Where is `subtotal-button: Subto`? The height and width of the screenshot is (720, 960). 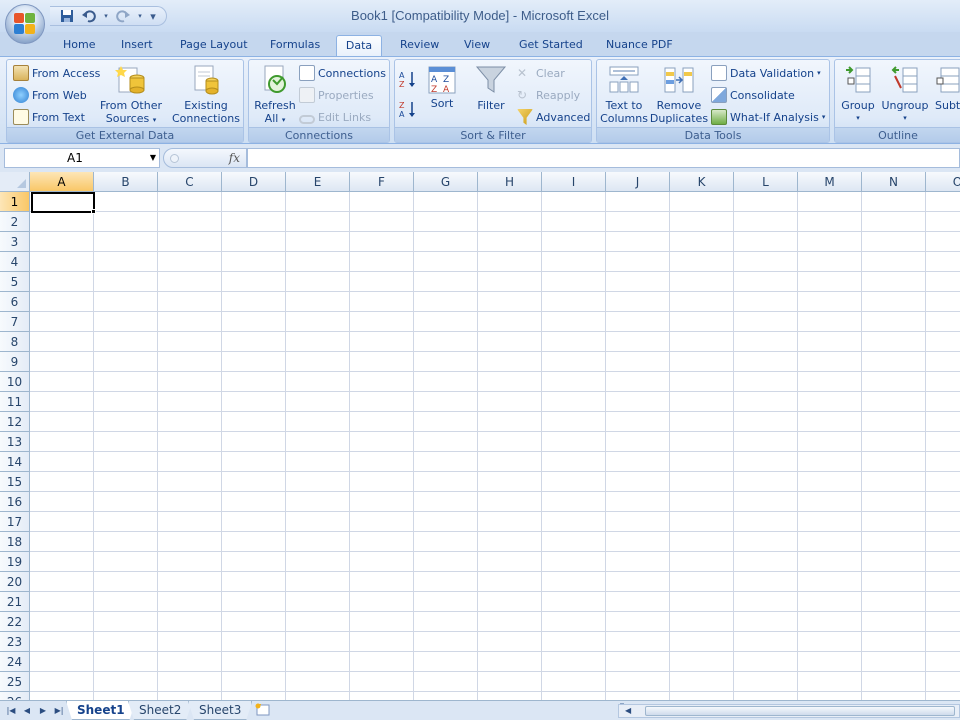 subtotal-button: Subto is located at coordinates (945, 88).